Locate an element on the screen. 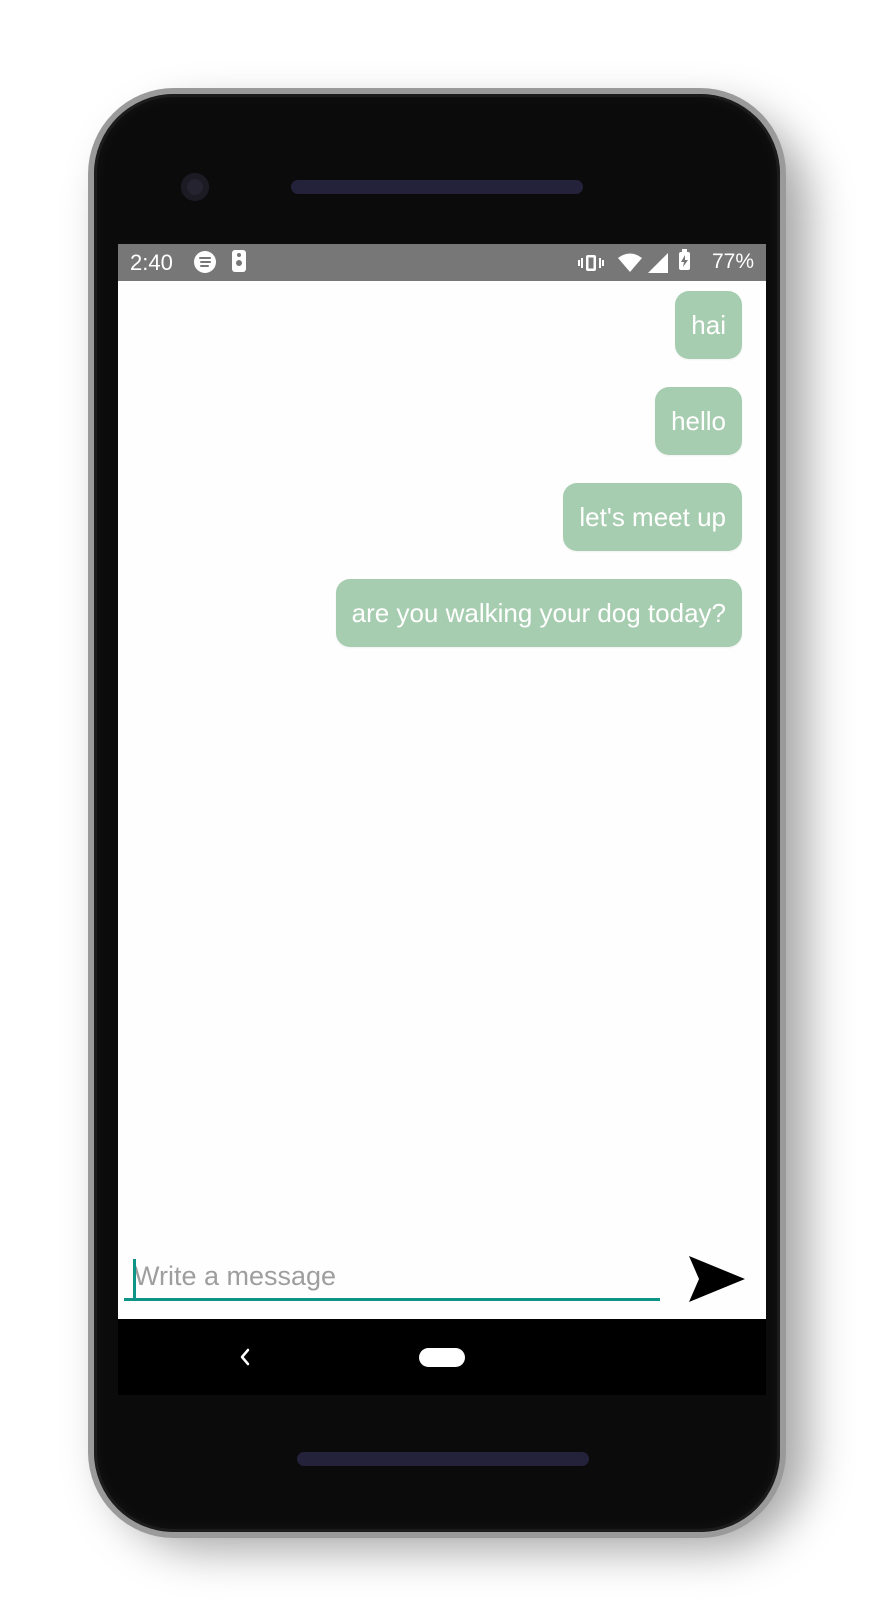 This screenshot has height=1621, width=896. send-arrow-icon is located at coordinates (717, 1279).